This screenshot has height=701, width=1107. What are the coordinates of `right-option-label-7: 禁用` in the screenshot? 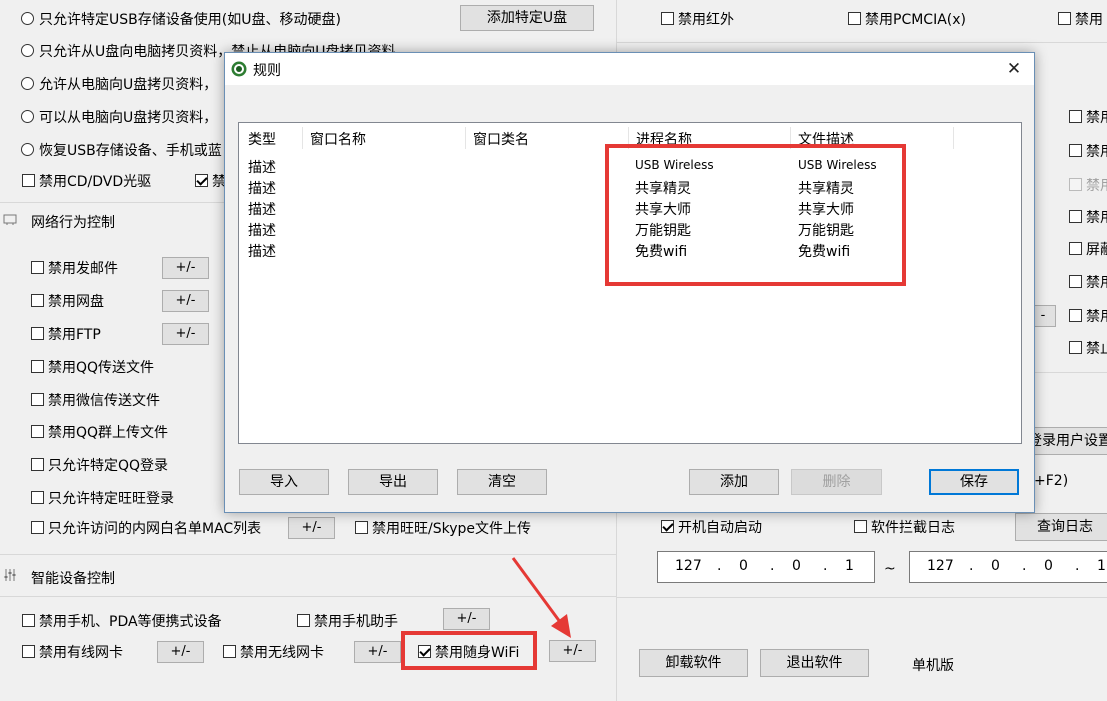 It's located at (1096, 317).